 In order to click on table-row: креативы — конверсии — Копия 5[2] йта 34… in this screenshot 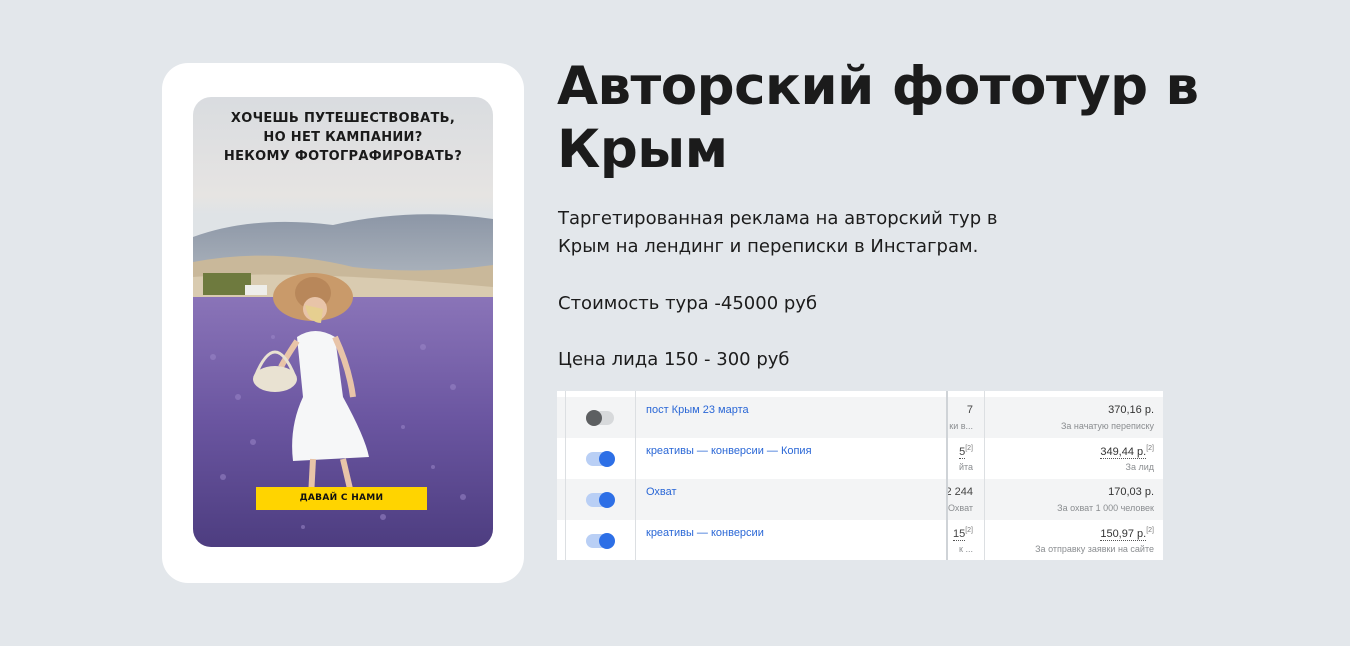, I will do `click(860, 458)`.